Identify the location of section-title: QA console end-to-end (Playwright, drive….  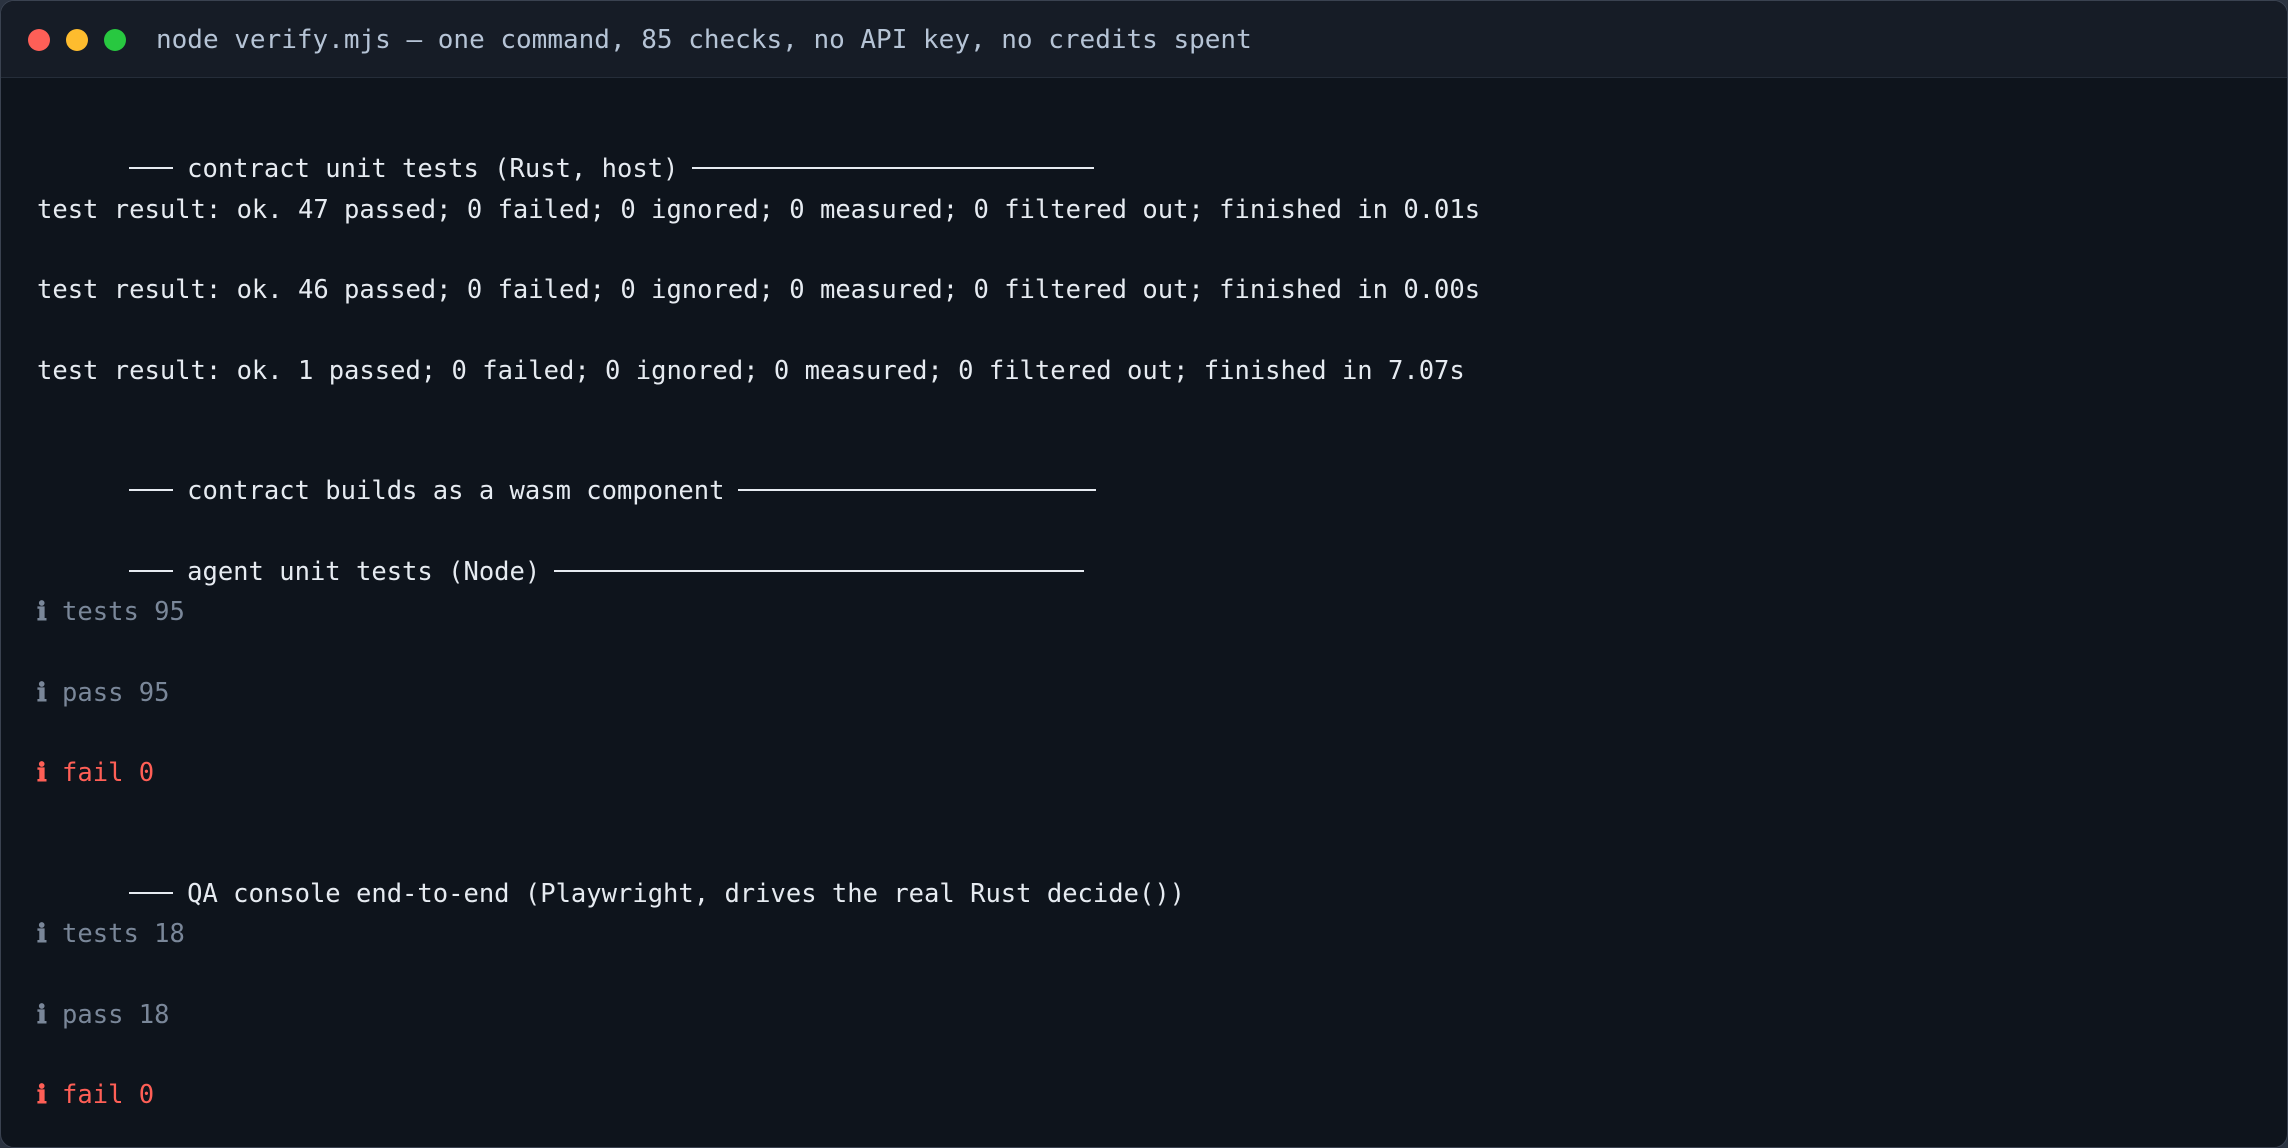
(686, 893).